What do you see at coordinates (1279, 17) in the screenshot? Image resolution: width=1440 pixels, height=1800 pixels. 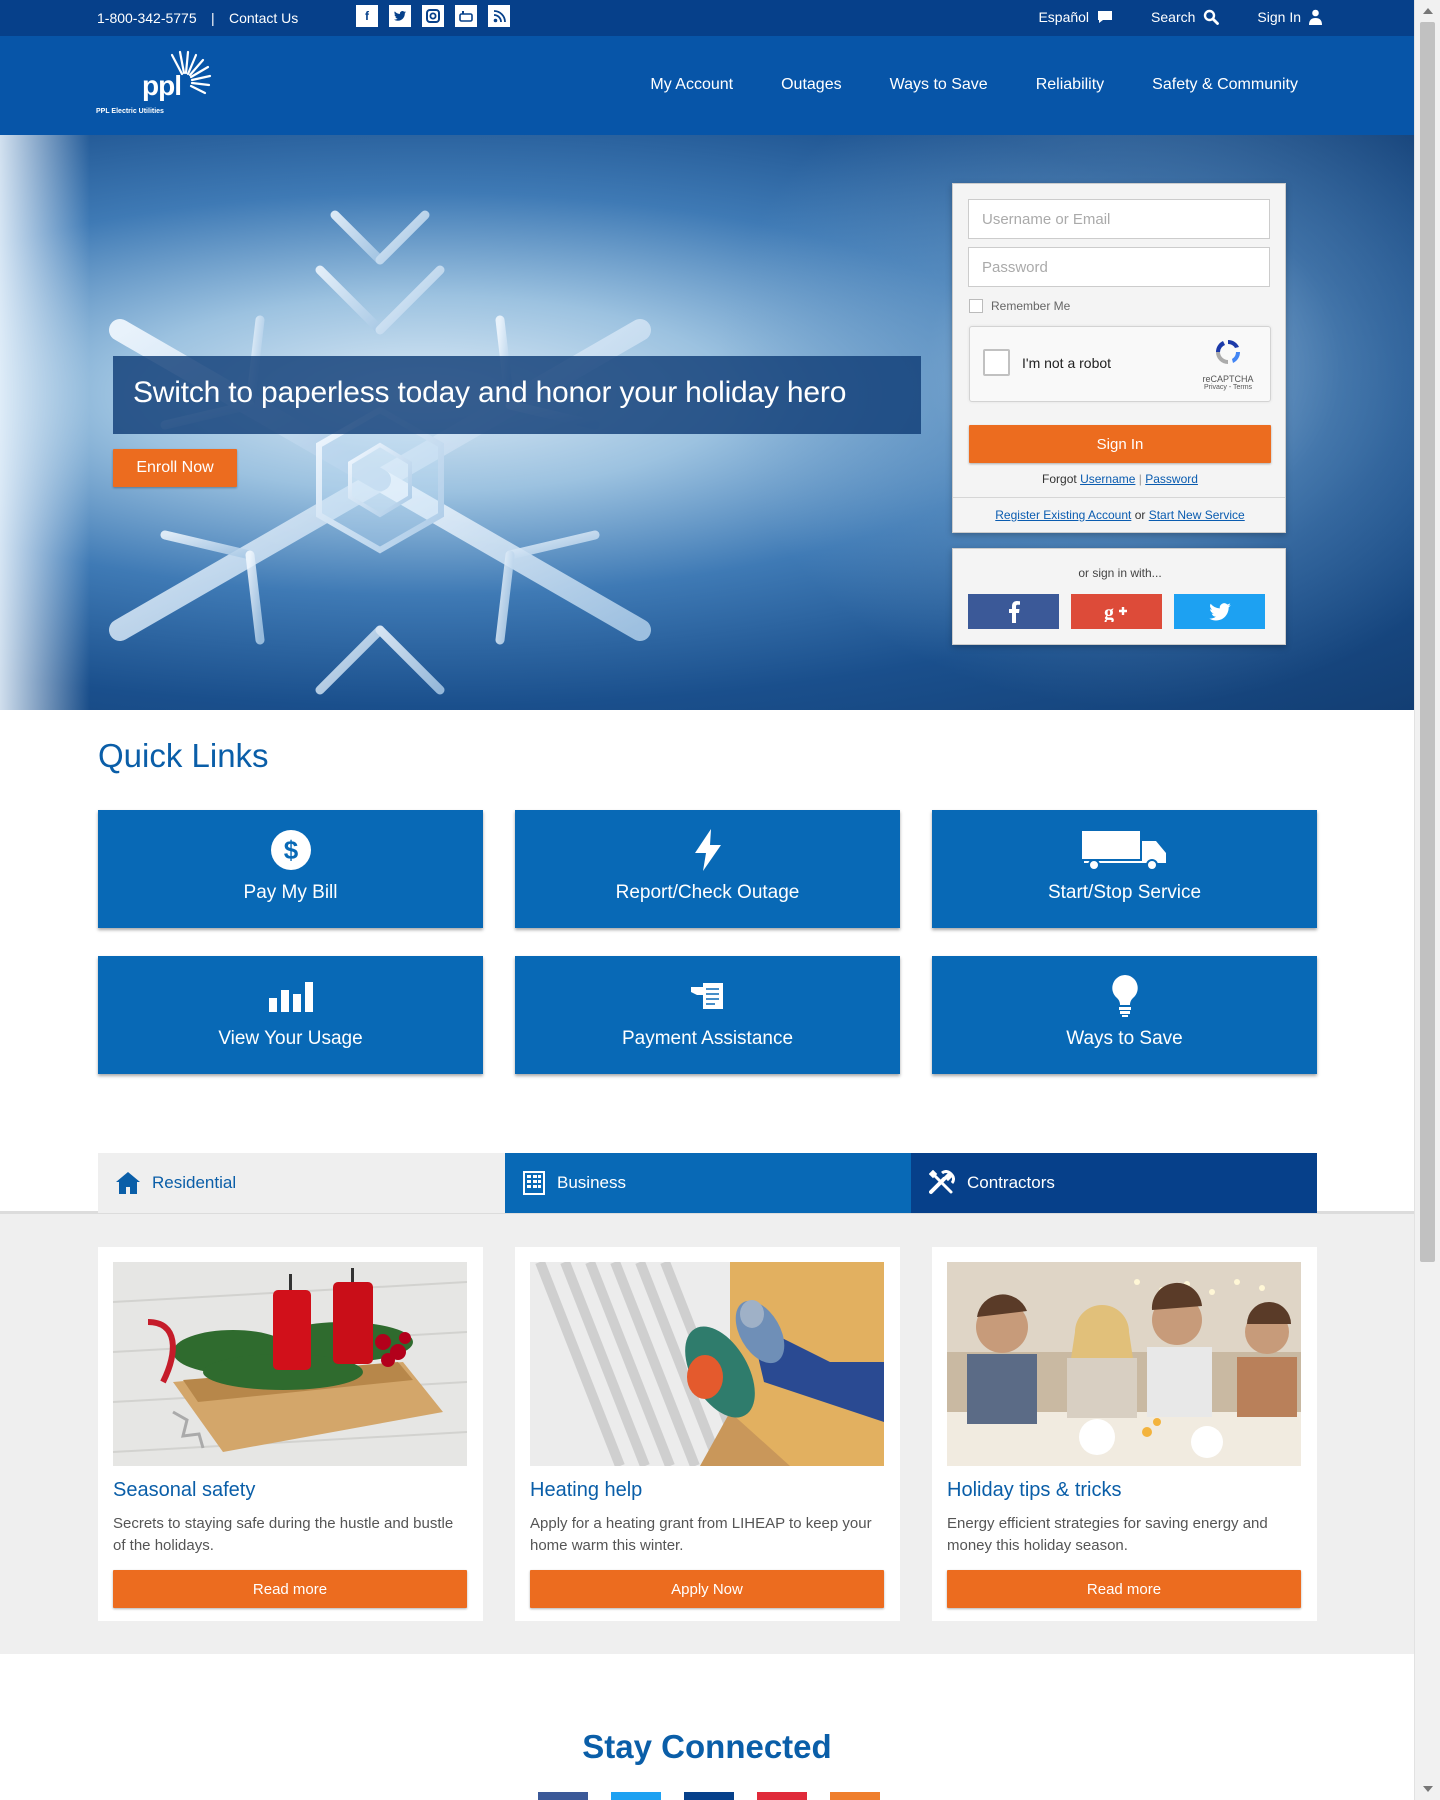 I see `sign-in-label: Sign In` at bounding box center [1279, 17].